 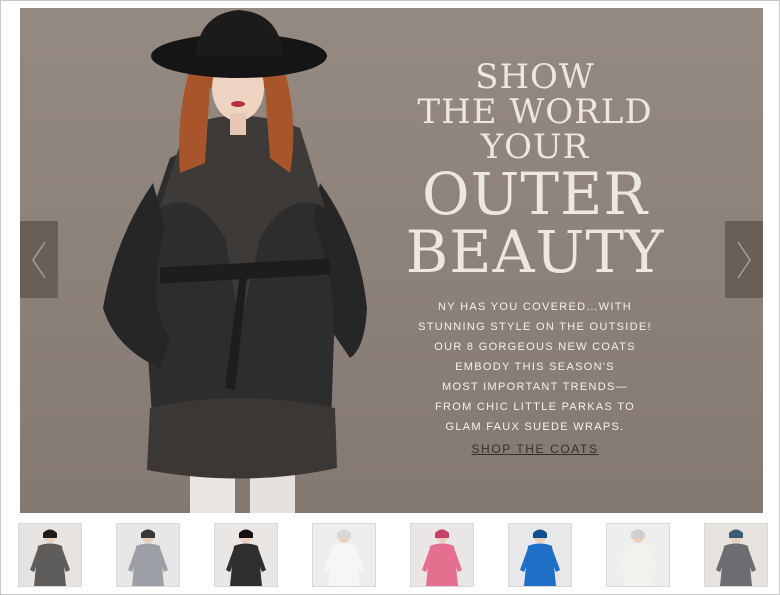 I want to click on next-slide-button, so click(x=744, y=259).